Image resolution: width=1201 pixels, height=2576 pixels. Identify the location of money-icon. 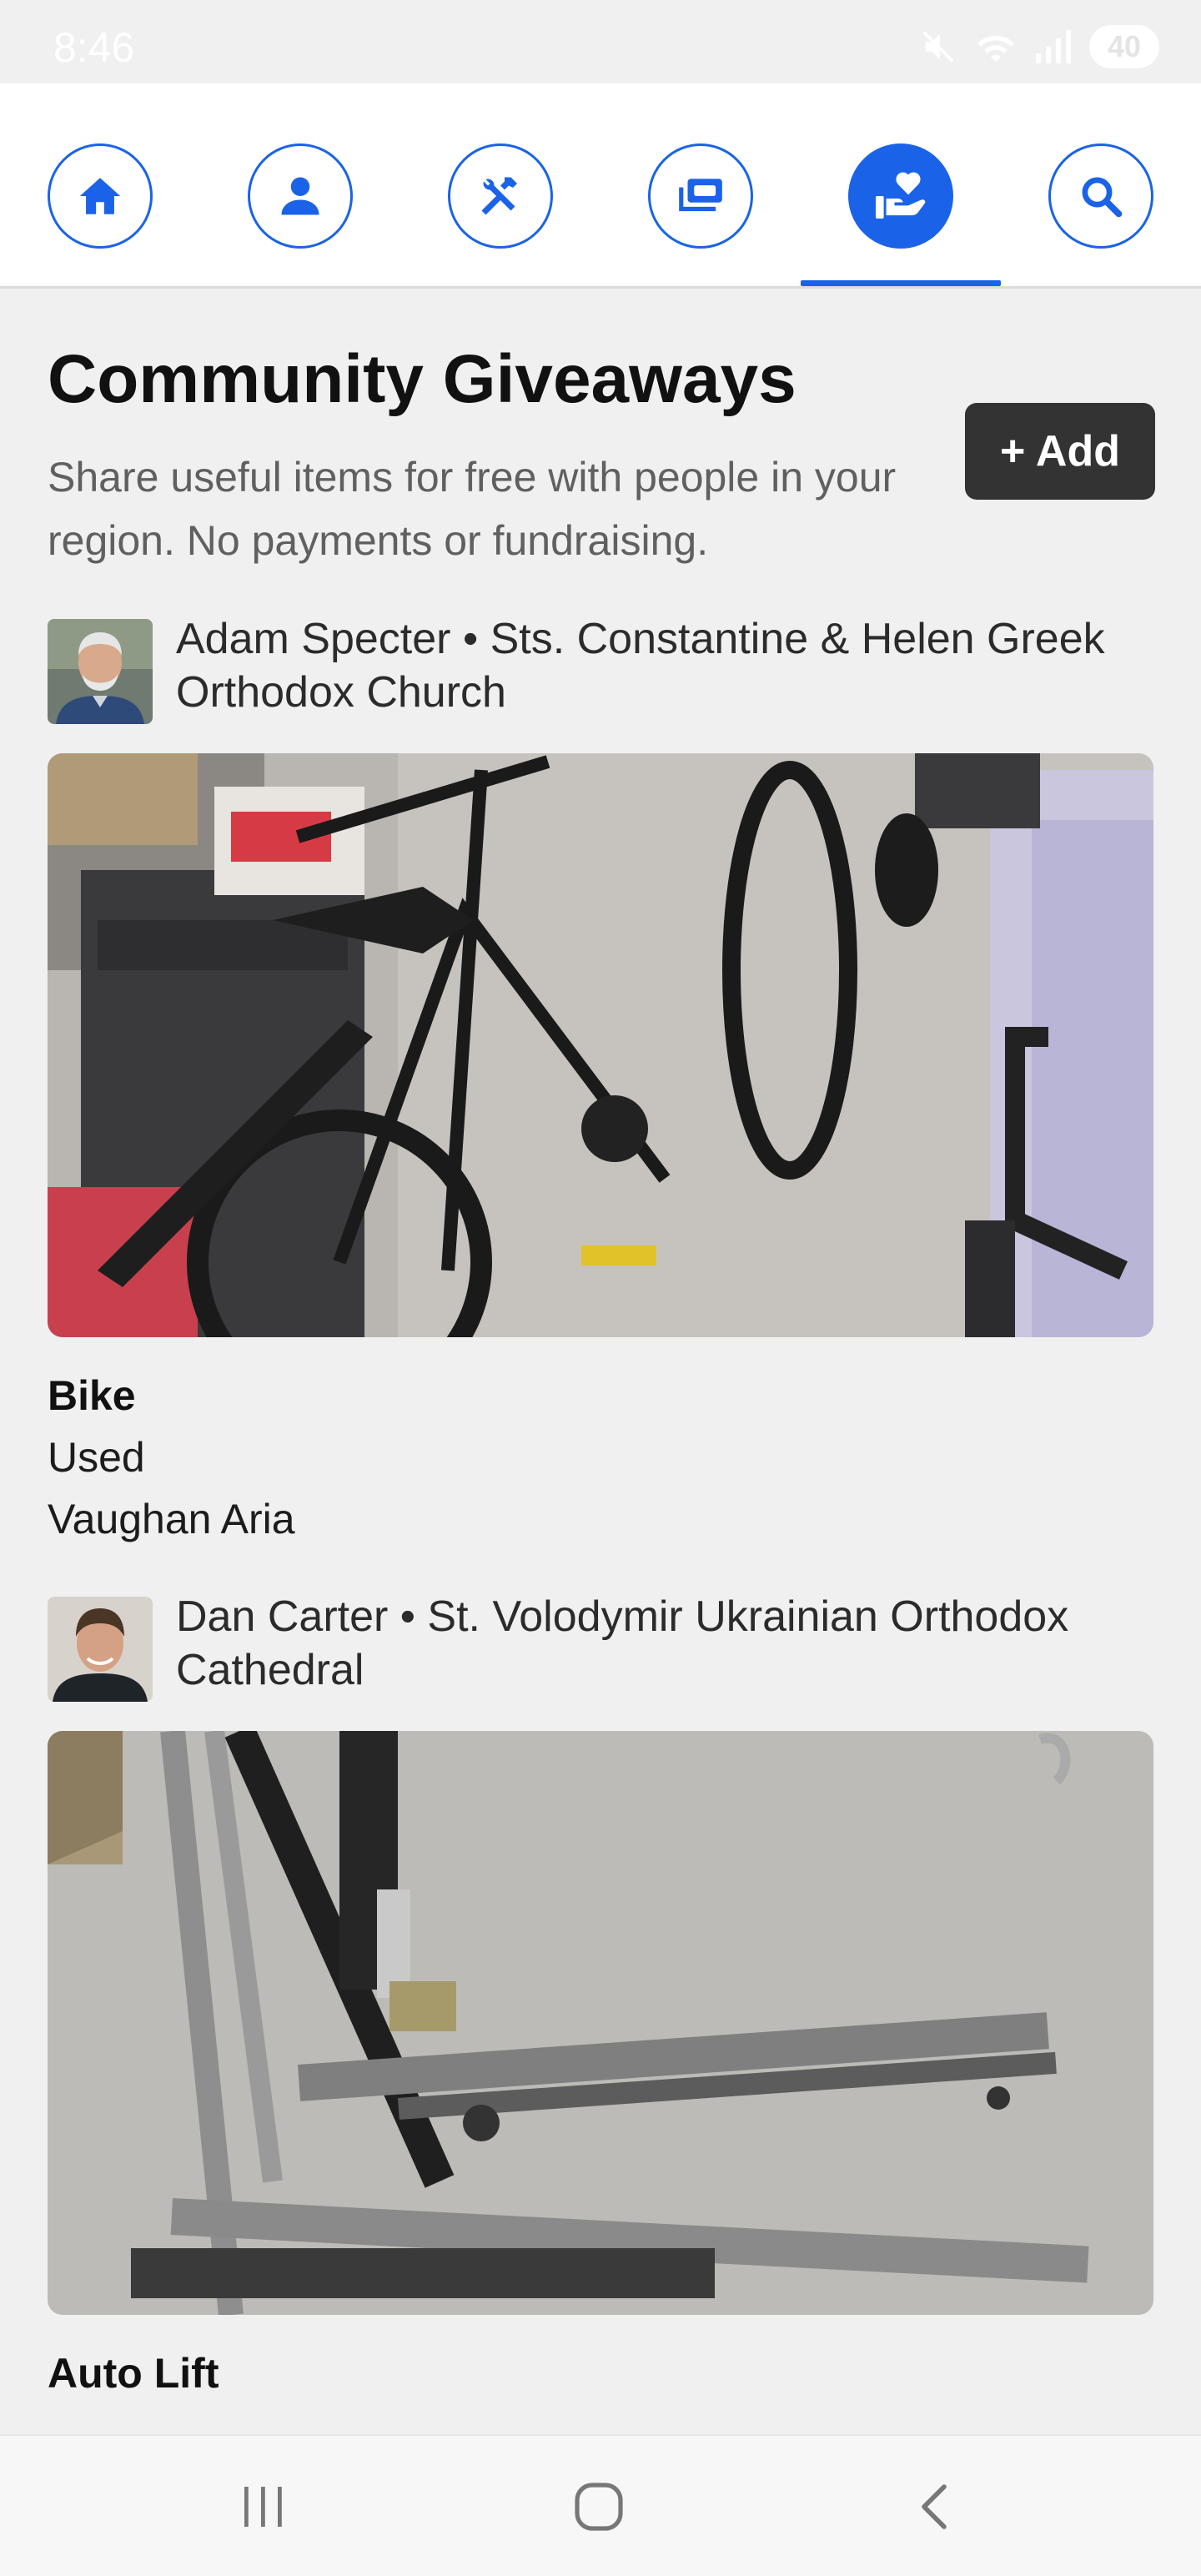
(701, 195).